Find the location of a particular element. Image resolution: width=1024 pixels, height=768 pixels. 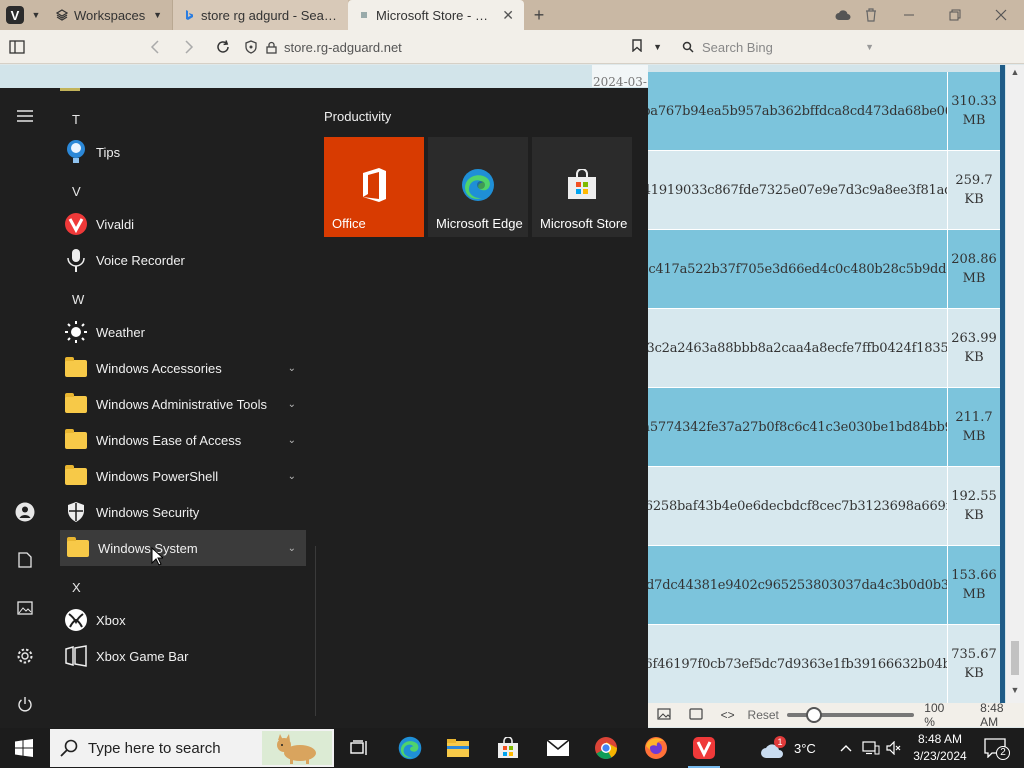

workspaces-icon is located at coordinates (62, 15).